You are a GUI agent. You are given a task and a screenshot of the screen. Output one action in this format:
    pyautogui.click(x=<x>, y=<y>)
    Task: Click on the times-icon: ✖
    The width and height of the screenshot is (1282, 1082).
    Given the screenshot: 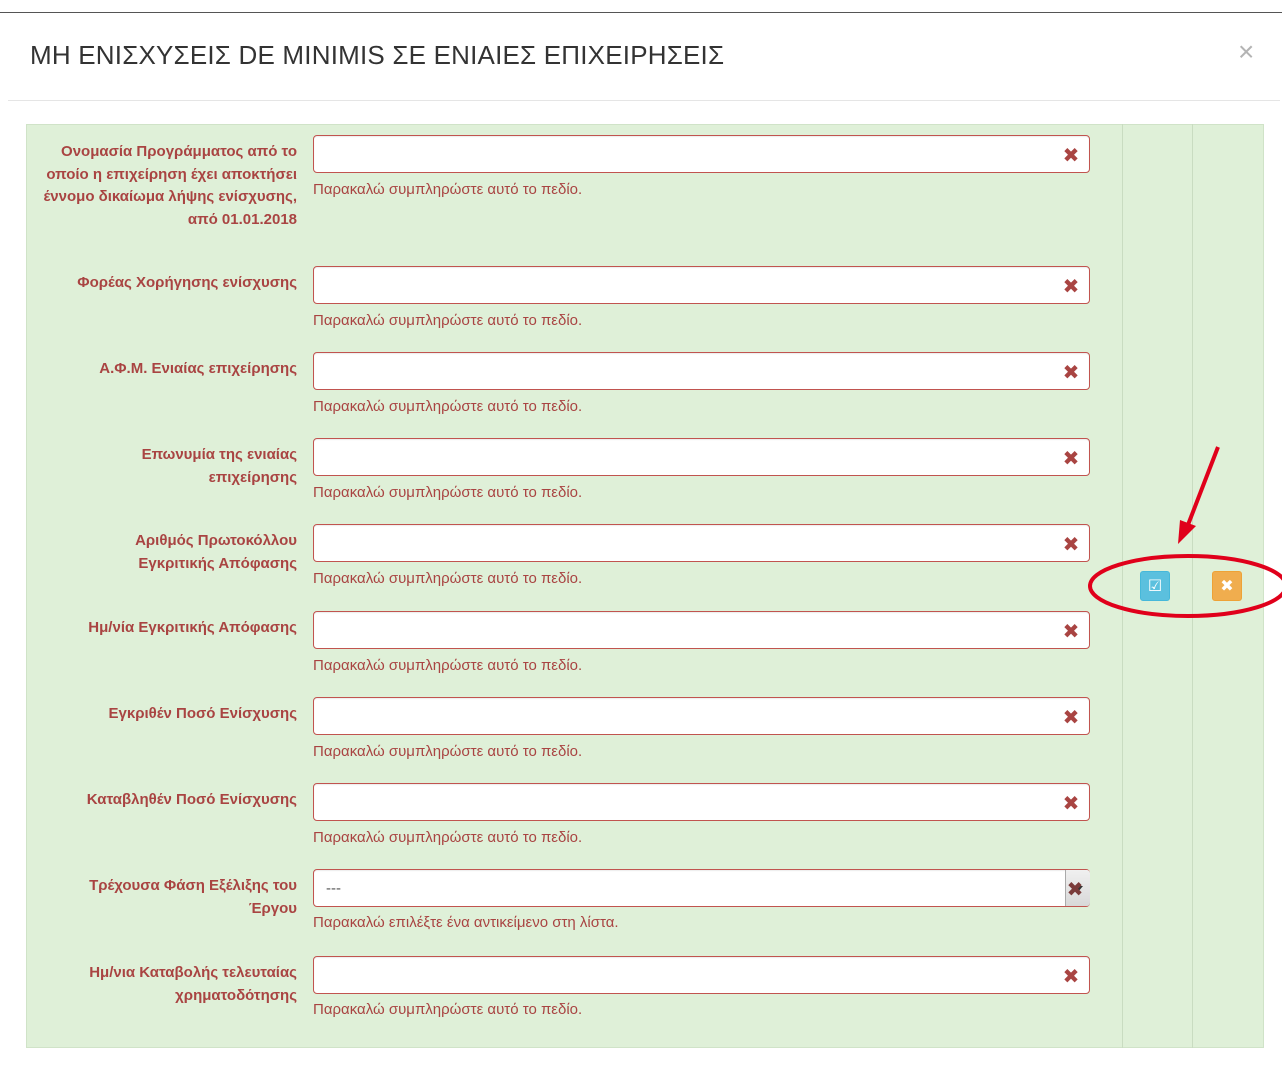 What is the action you would take?
    pyautogui.click(x=1227, y=586)
    